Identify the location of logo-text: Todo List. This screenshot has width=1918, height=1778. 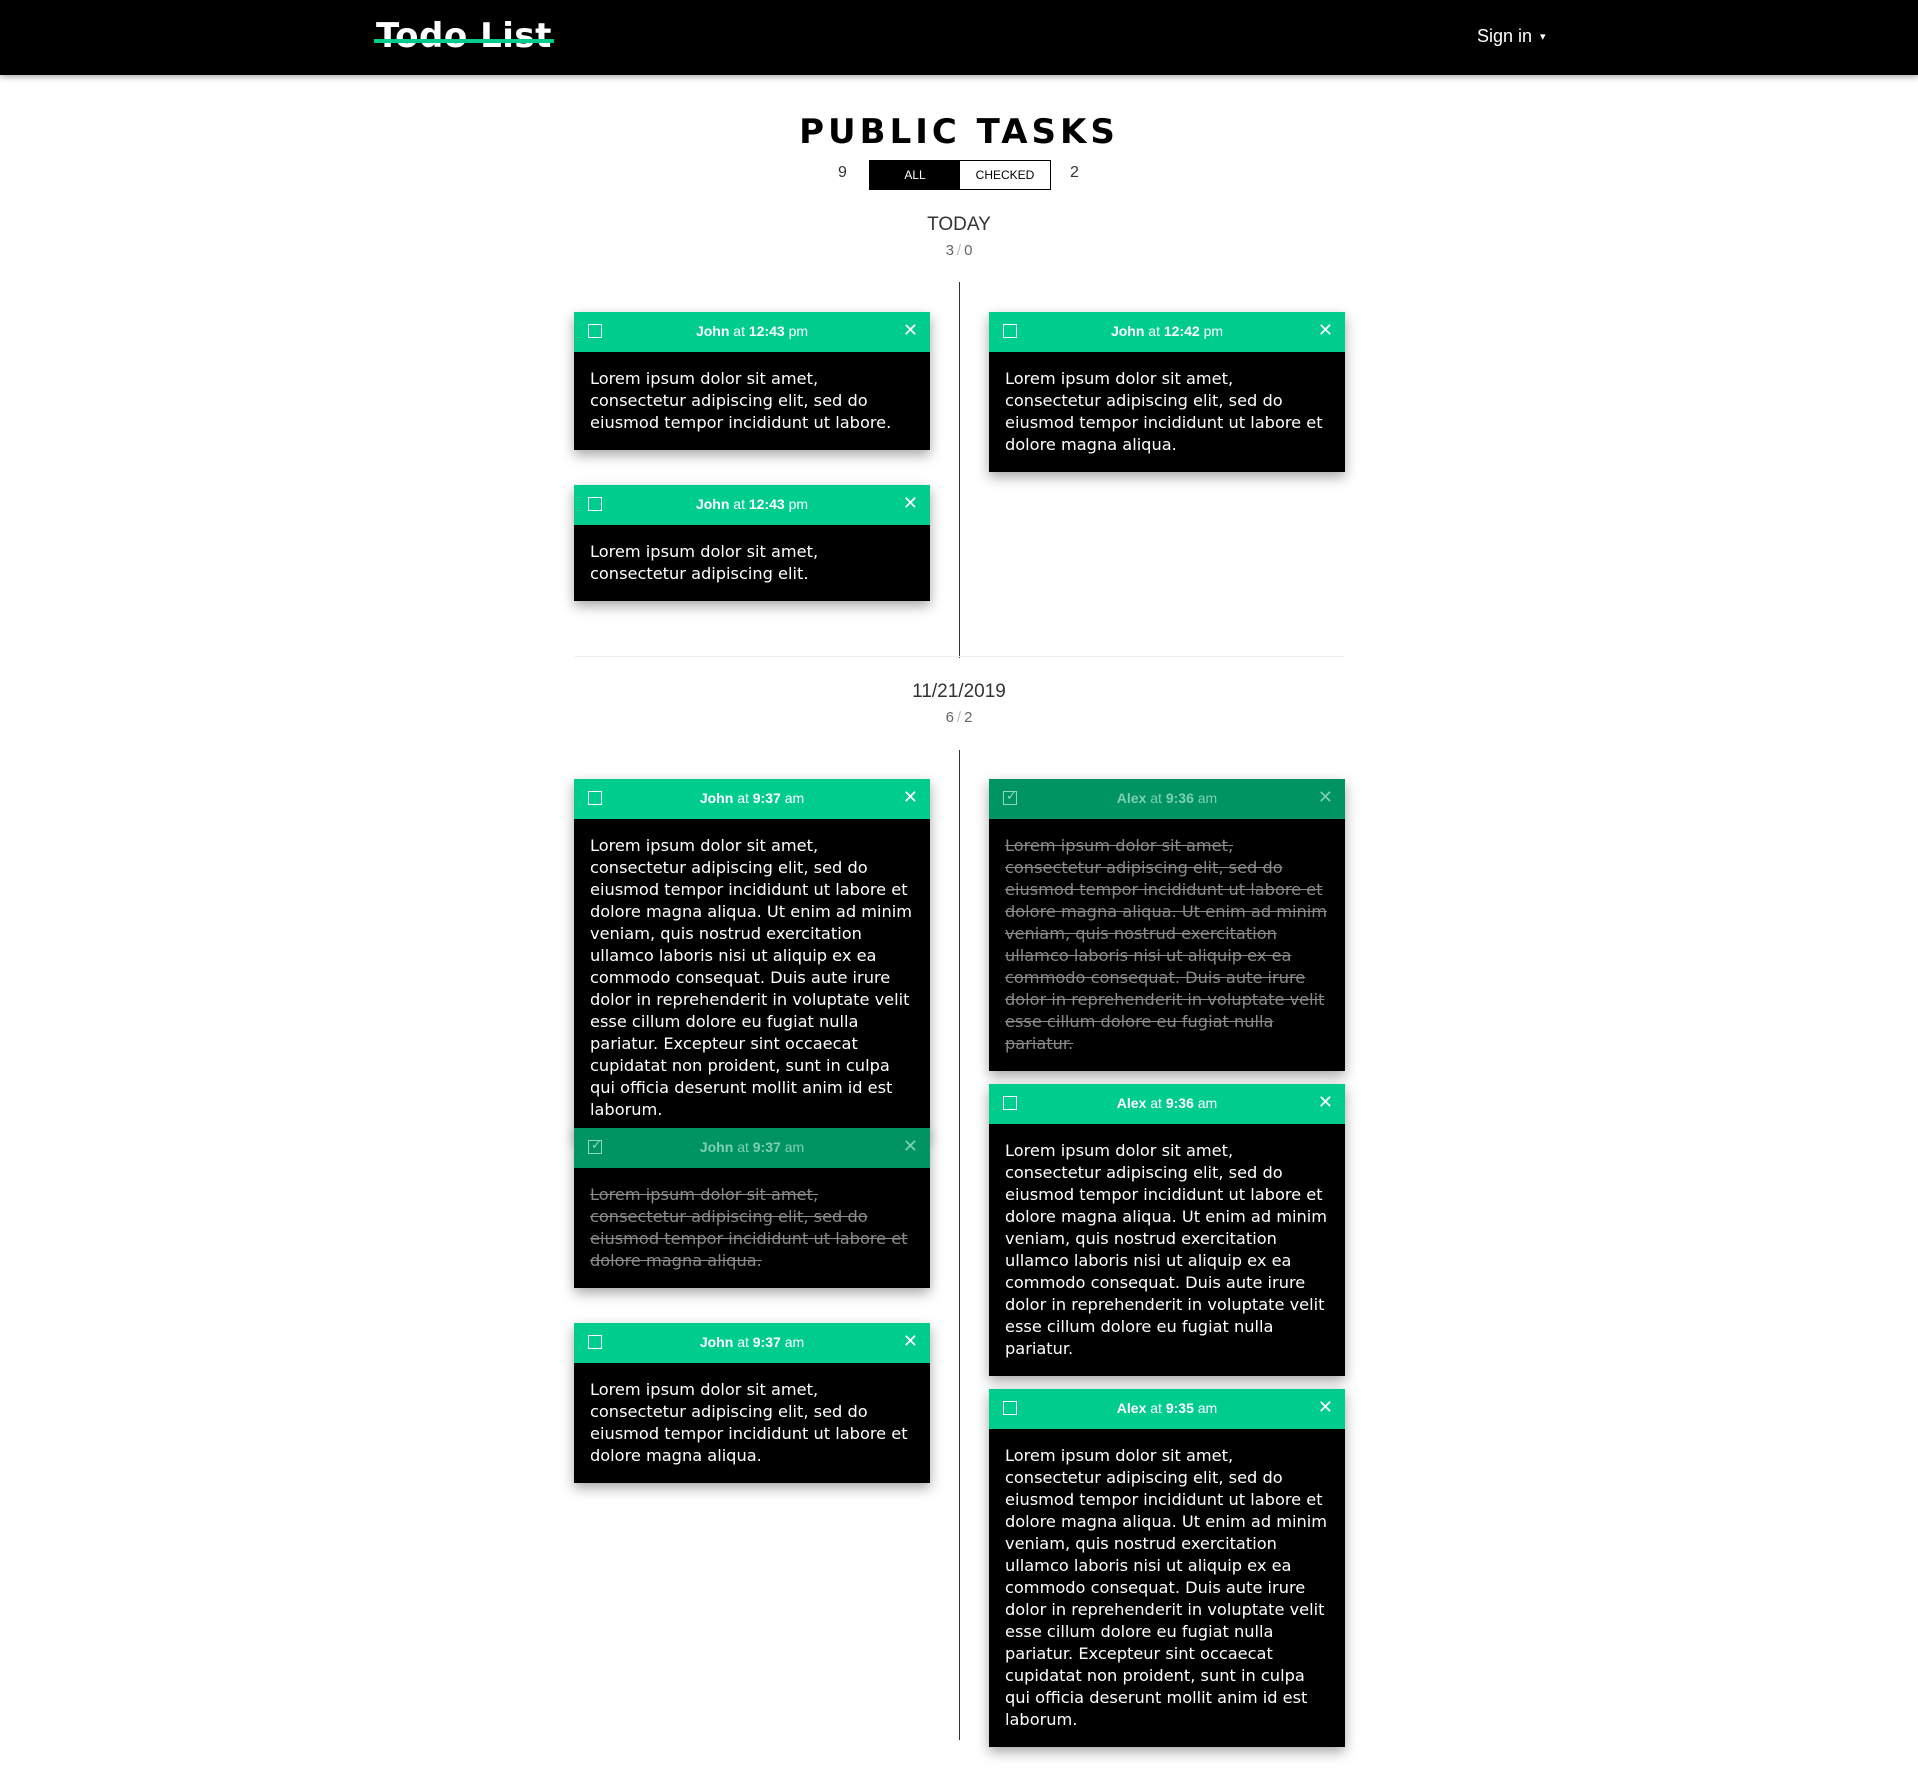
(464, 36).